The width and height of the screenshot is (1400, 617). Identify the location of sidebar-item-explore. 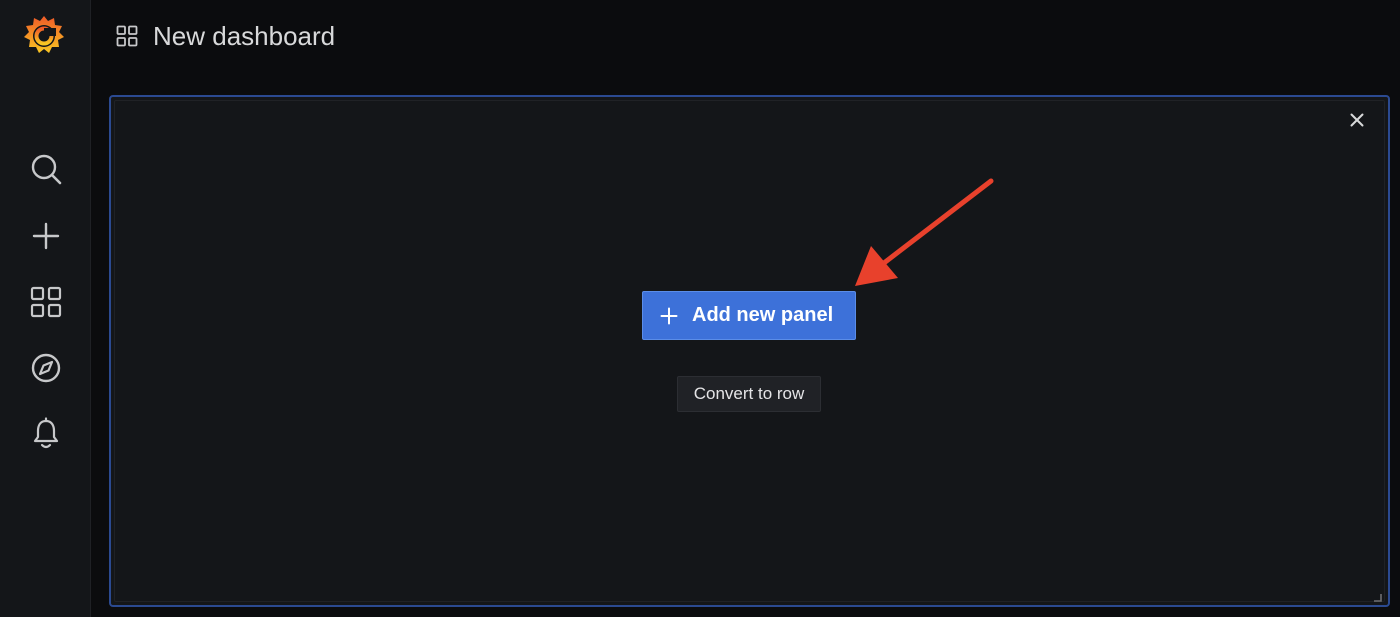
(46, 368).